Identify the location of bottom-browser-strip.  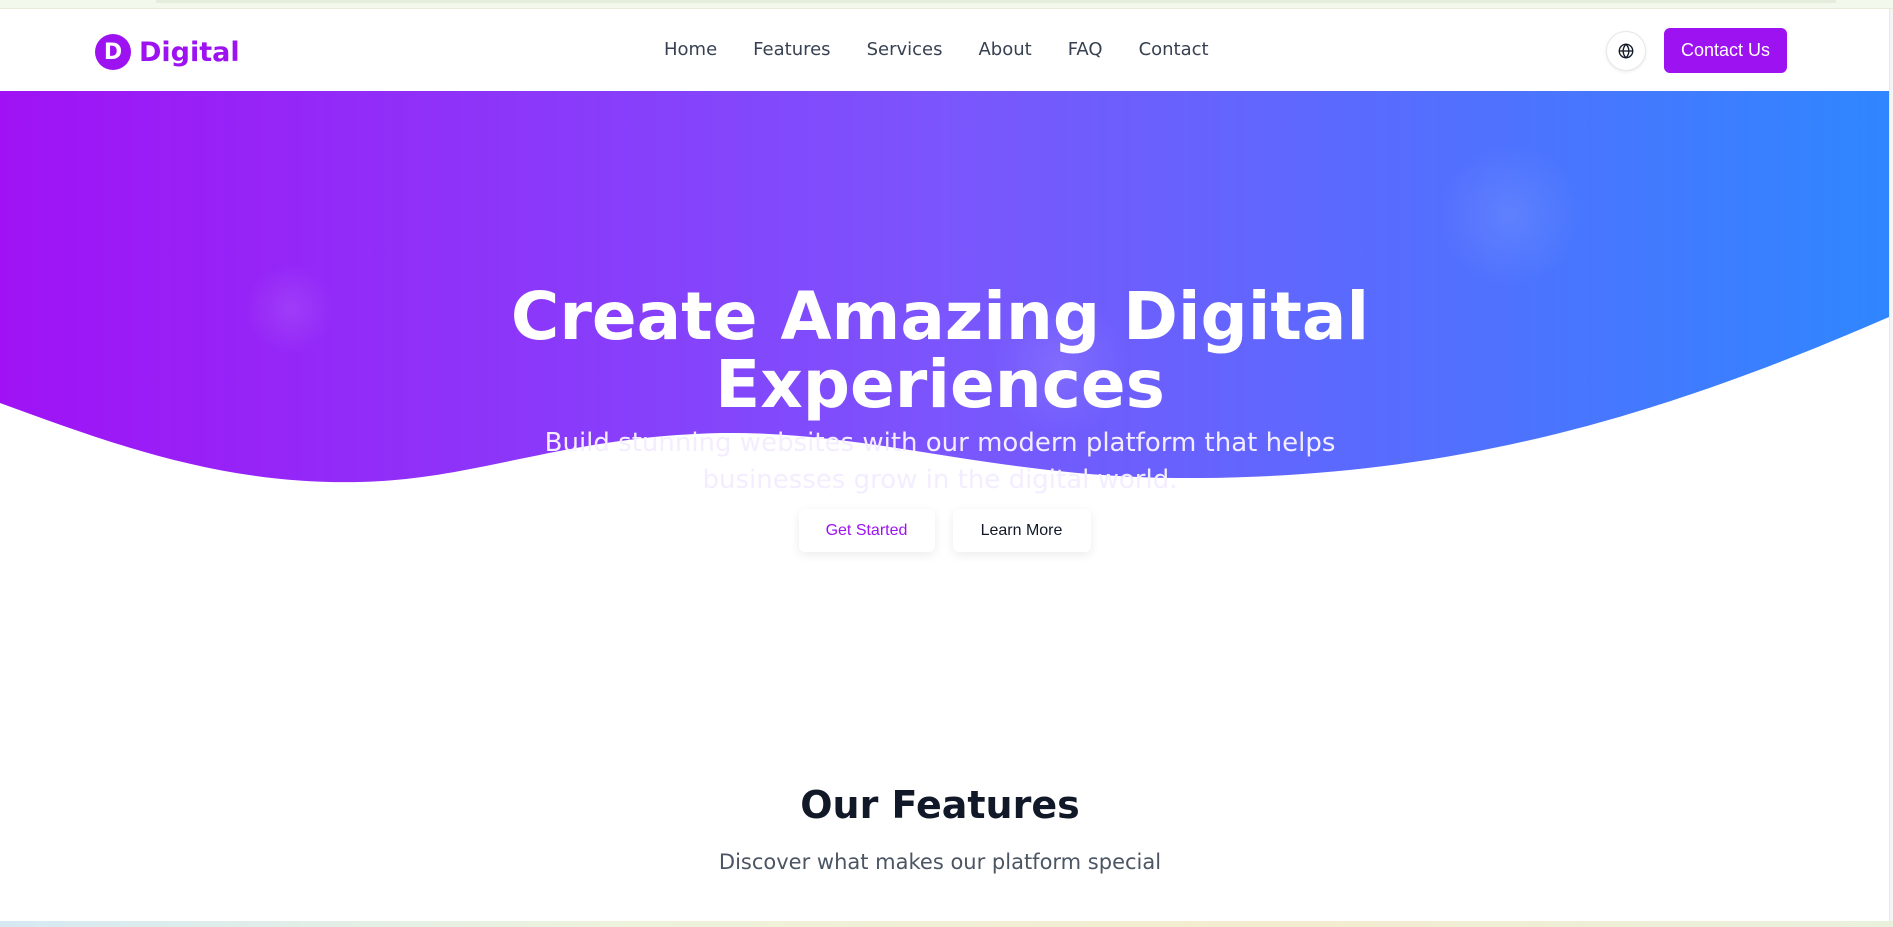
(946, 924).